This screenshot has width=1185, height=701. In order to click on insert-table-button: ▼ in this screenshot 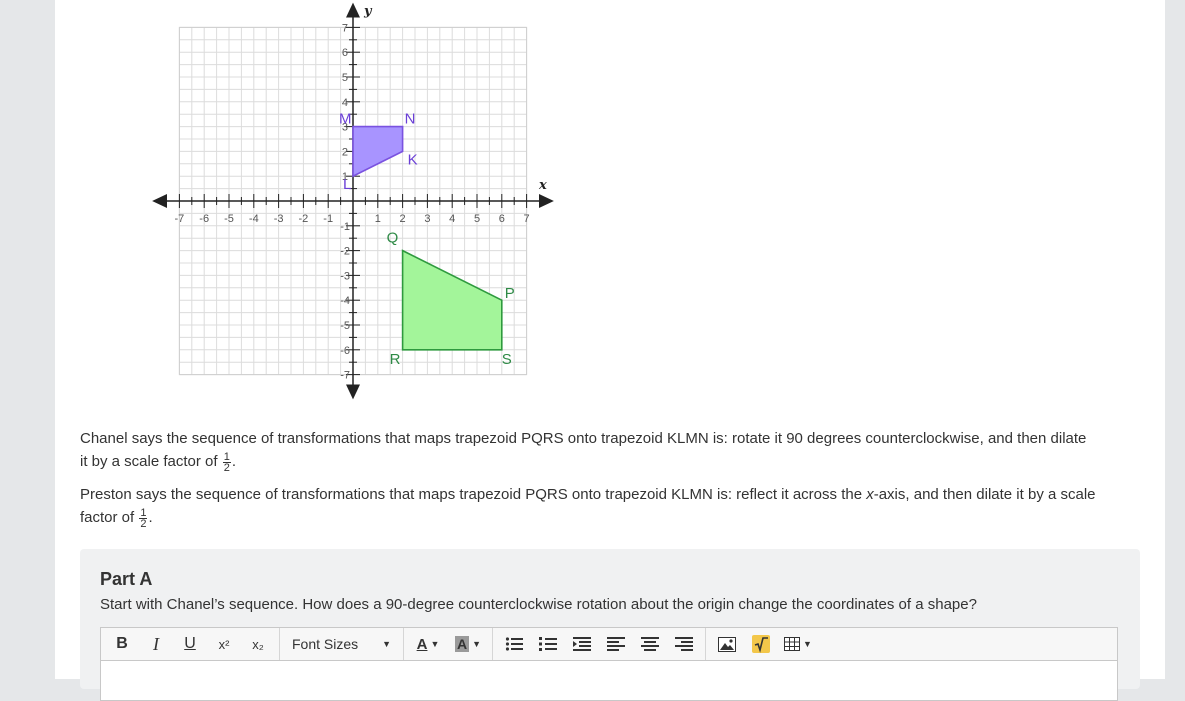, I will do `click(798, 644)`.